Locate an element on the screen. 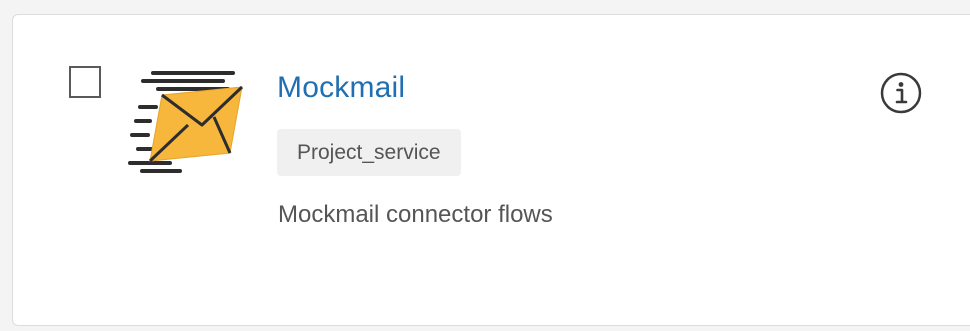 The height and width of the screenshot is (331, 970). info-icon is located at coordinates (901, 93).